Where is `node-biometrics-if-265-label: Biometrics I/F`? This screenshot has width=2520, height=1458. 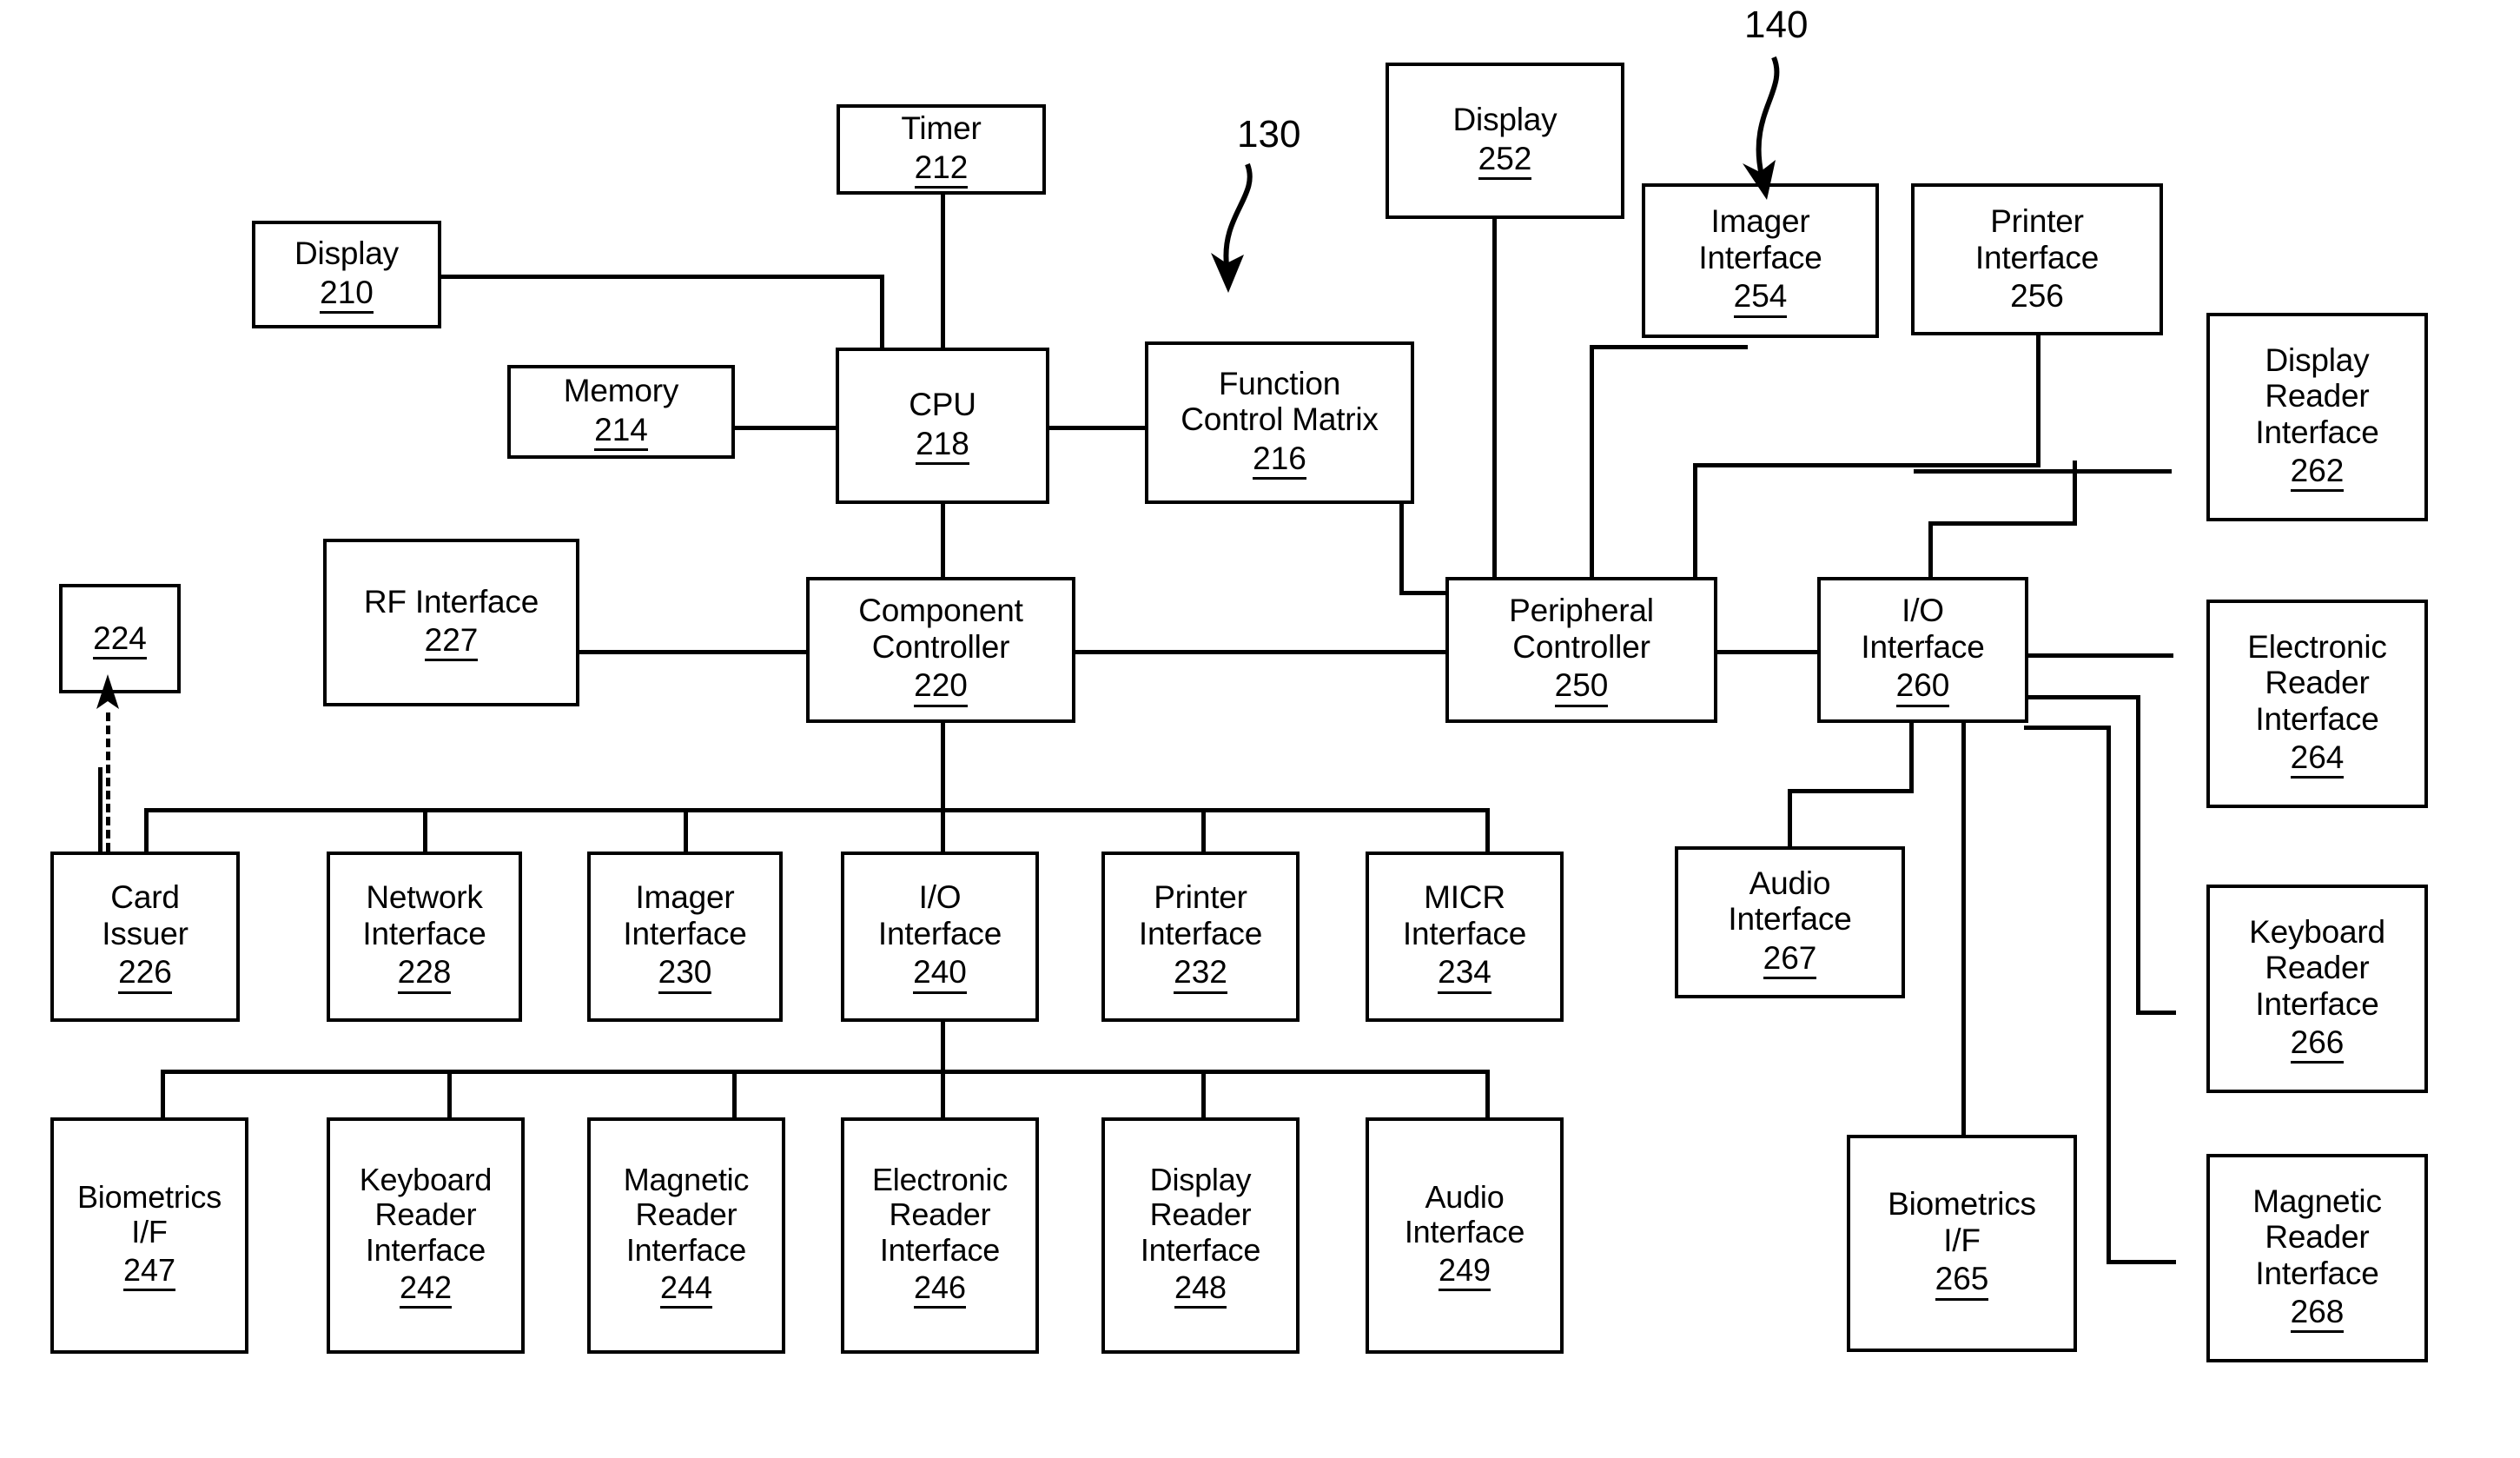
node-biometrics-if-265-label: Biometrics I/F is located at coordinates (1962, 1222).